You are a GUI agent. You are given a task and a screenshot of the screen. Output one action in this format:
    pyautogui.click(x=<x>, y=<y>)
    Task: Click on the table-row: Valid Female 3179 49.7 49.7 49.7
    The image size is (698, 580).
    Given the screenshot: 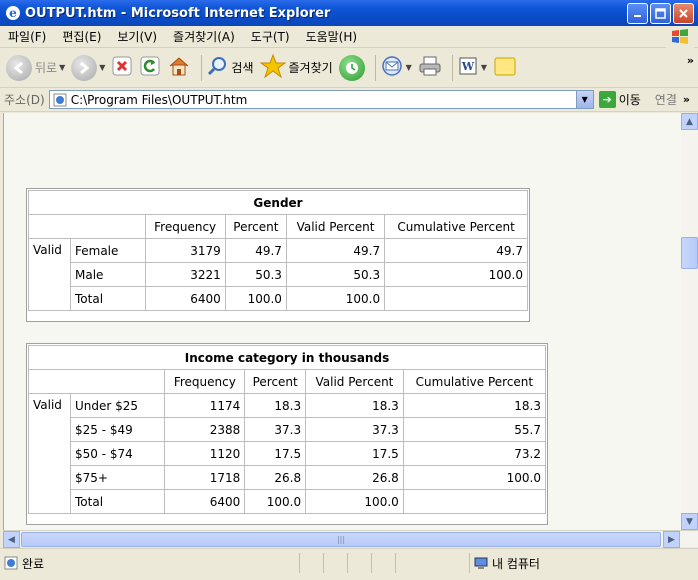 What is the action you would take?
    pyautogui.click(x=278, y=274)
    